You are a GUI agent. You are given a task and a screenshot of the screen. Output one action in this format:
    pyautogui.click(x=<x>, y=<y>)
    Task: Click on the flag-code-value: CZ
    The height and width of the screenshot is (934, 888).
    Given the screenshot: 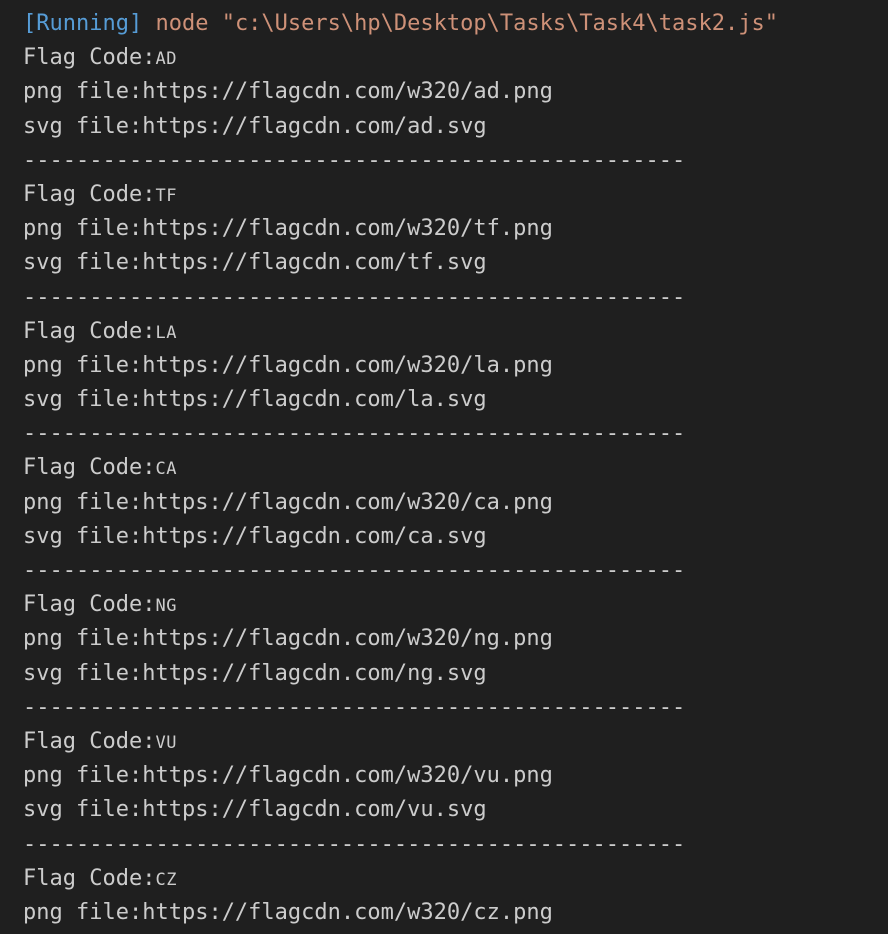 What is the action you would take?
    pyautogui.click(x=166, y=879)
    